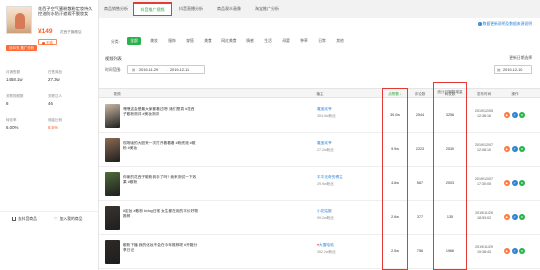 The image size is (540, 270). What do you see at coordinates (420, 217) in the screenshot?
I see `comments-cell: 377` at bounding box center [420, 217].